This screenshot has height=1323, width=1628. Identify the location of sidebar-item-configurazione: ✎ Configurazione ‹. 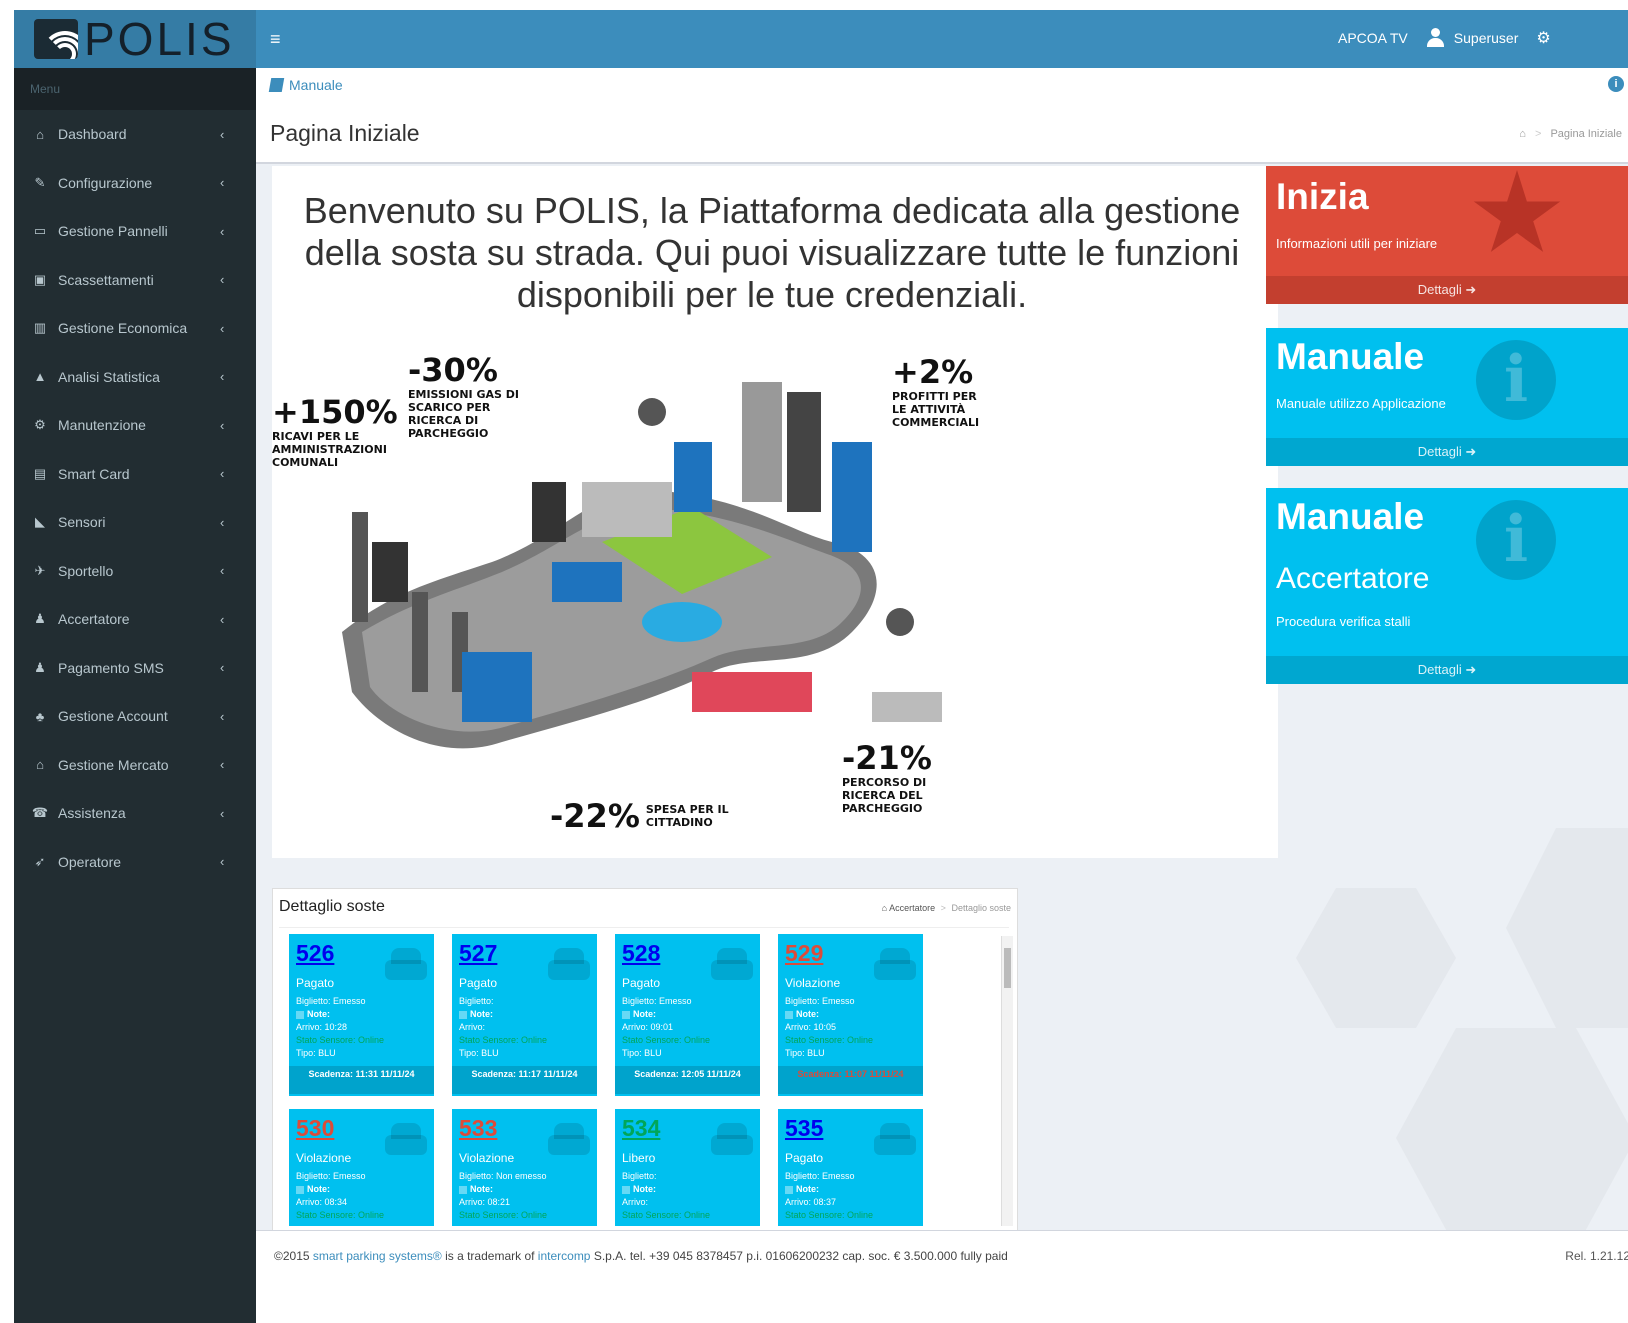
(135, 183).